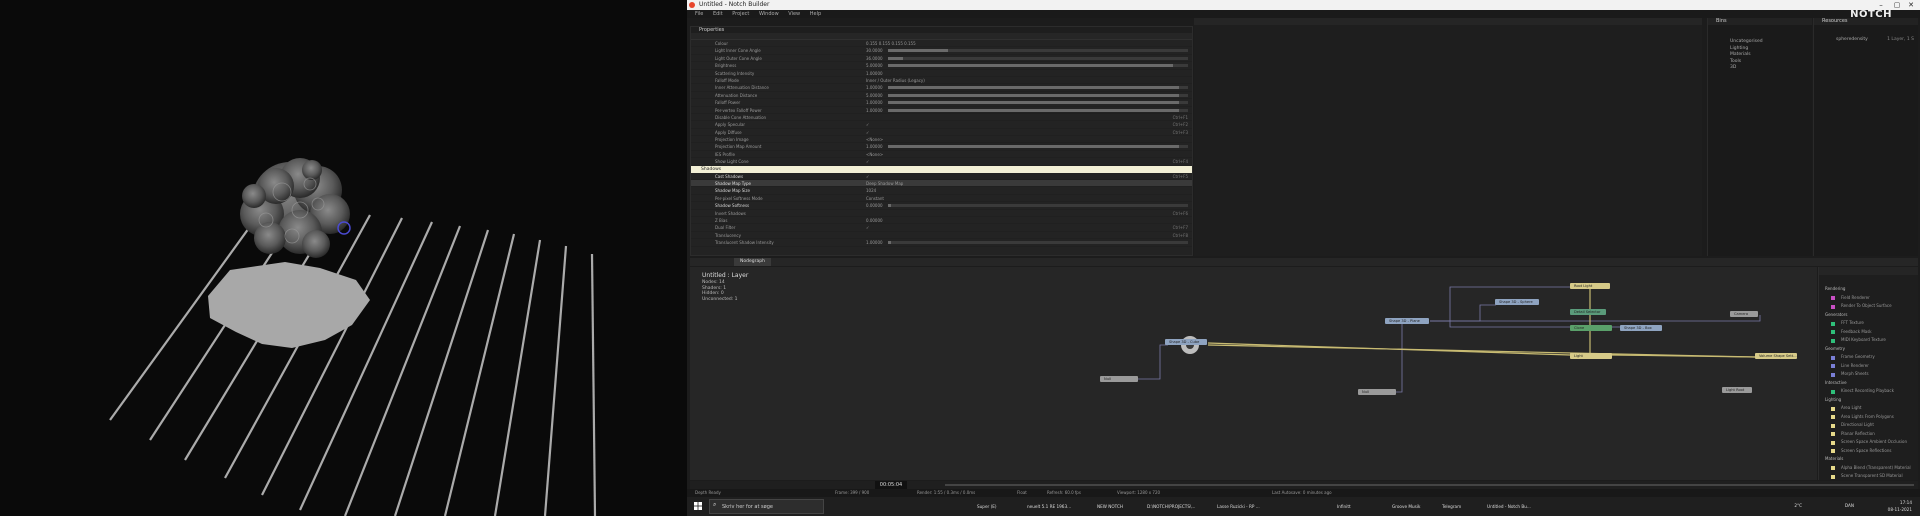 The width and height of the screenshot is (1920, 516). What do you see at coordinates (1868, 306) in the screenshot?
I see `node-library-item: Render To Object Surface` at bounding box center [1868, 306].